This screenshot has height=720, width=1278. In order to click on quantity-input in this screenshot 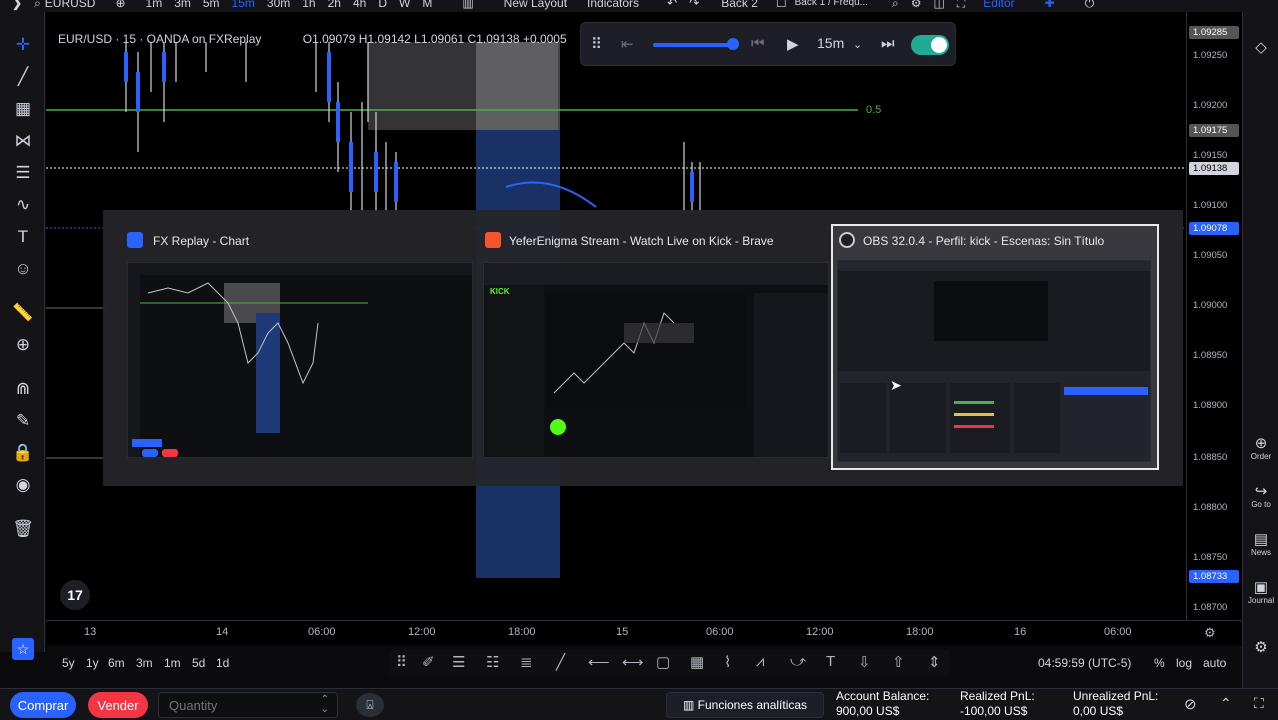, I will do `click(239, 705)`.